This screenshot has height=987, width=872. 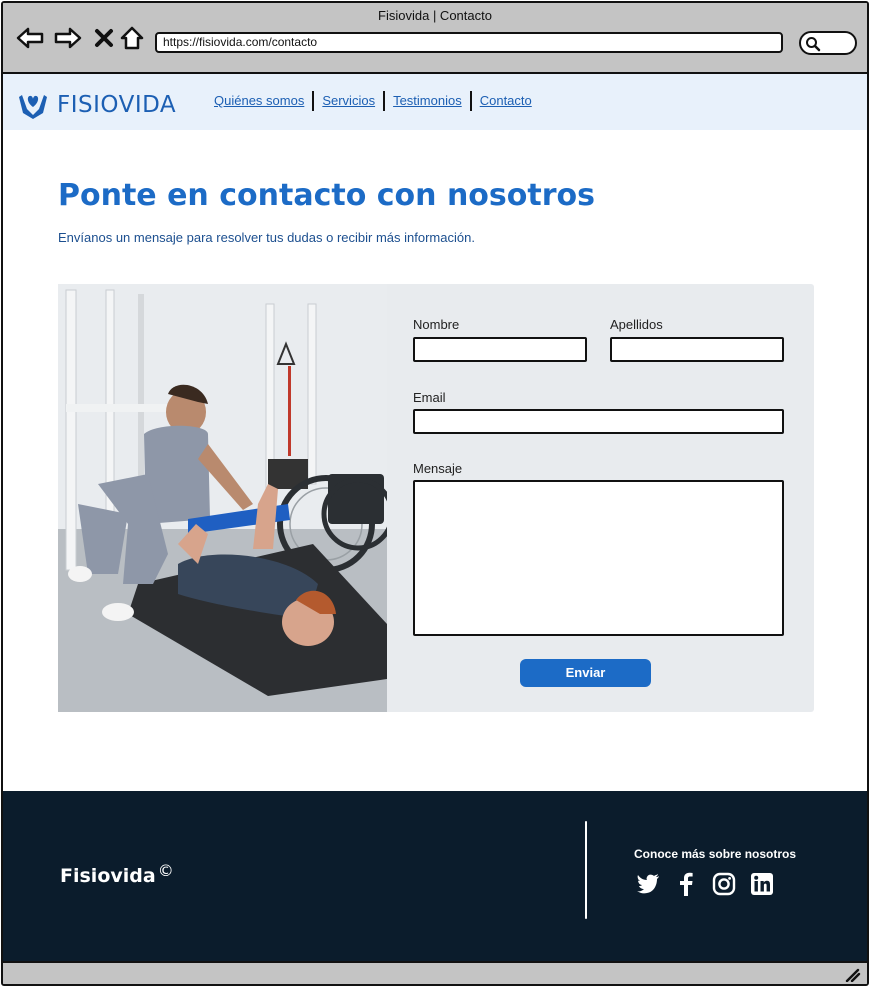 I want to click on first-name-field, so click(x=500, y=349).